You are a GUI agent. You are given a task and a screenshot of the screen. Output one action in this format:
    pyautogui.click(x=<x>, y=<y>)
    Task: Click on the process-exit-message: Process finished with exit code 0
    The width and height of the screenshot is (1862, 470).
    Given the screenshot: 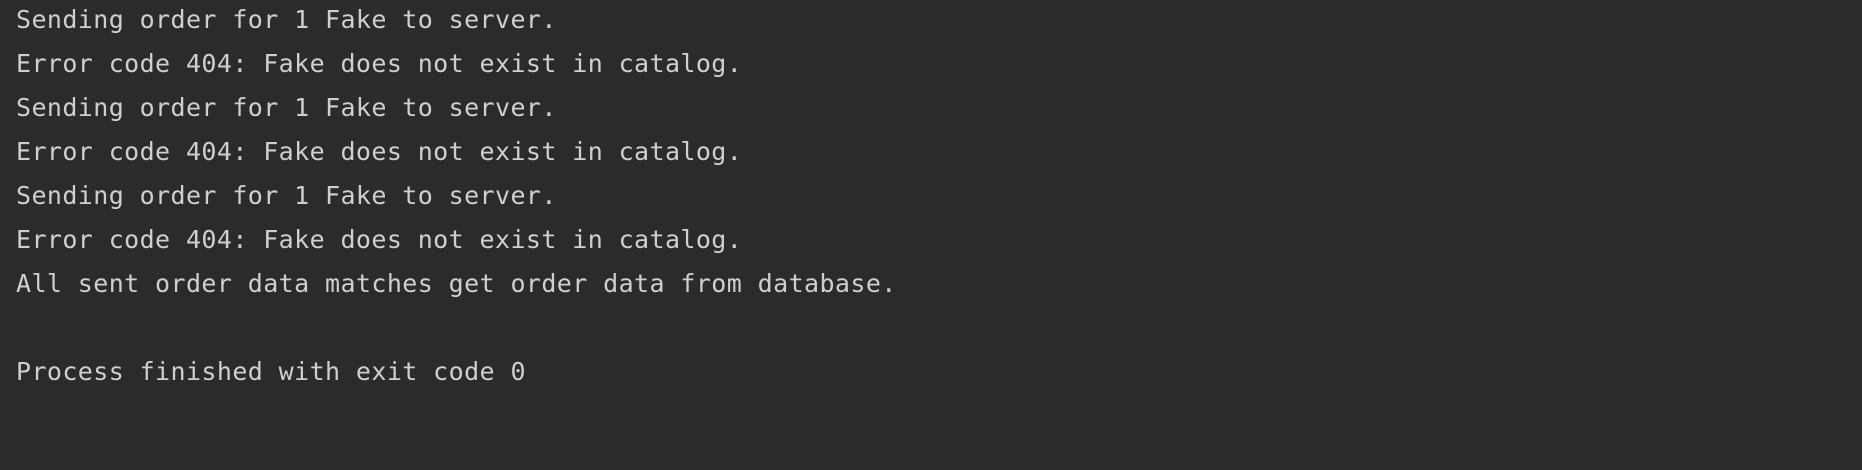 What is the action you would take?
    pyautogui.click(x=271, y=371)
    